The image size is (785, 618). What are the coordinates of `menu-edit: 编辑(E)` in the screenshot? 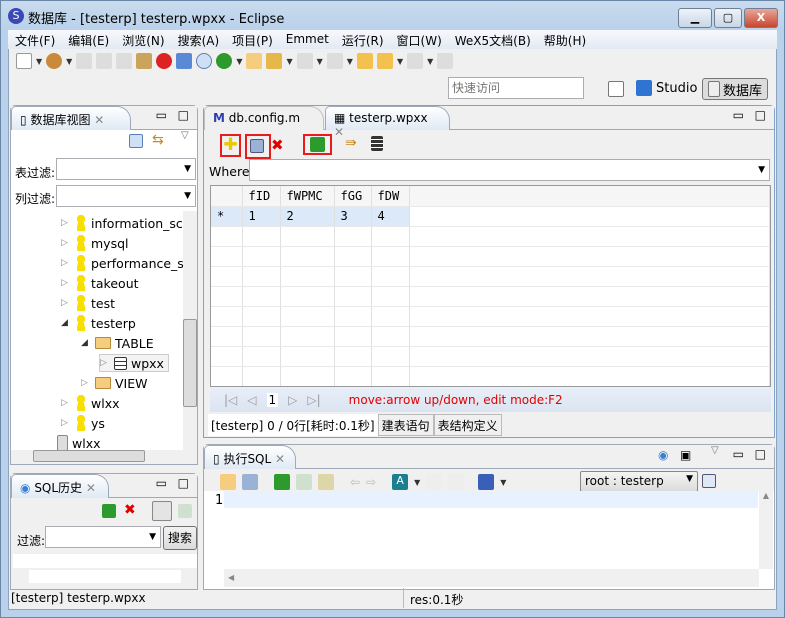 It's located at (88, 39).